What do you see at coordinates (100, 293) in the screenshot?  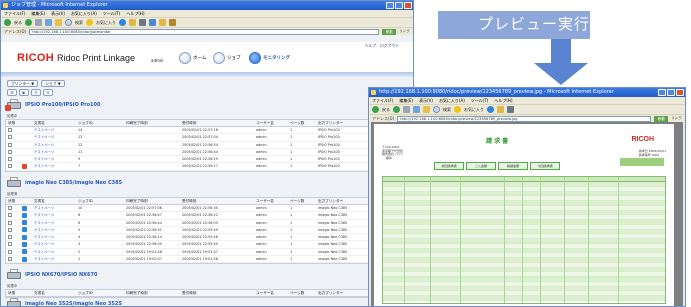 I see `column-header: ジョブID` at bounding box center [100, 293].